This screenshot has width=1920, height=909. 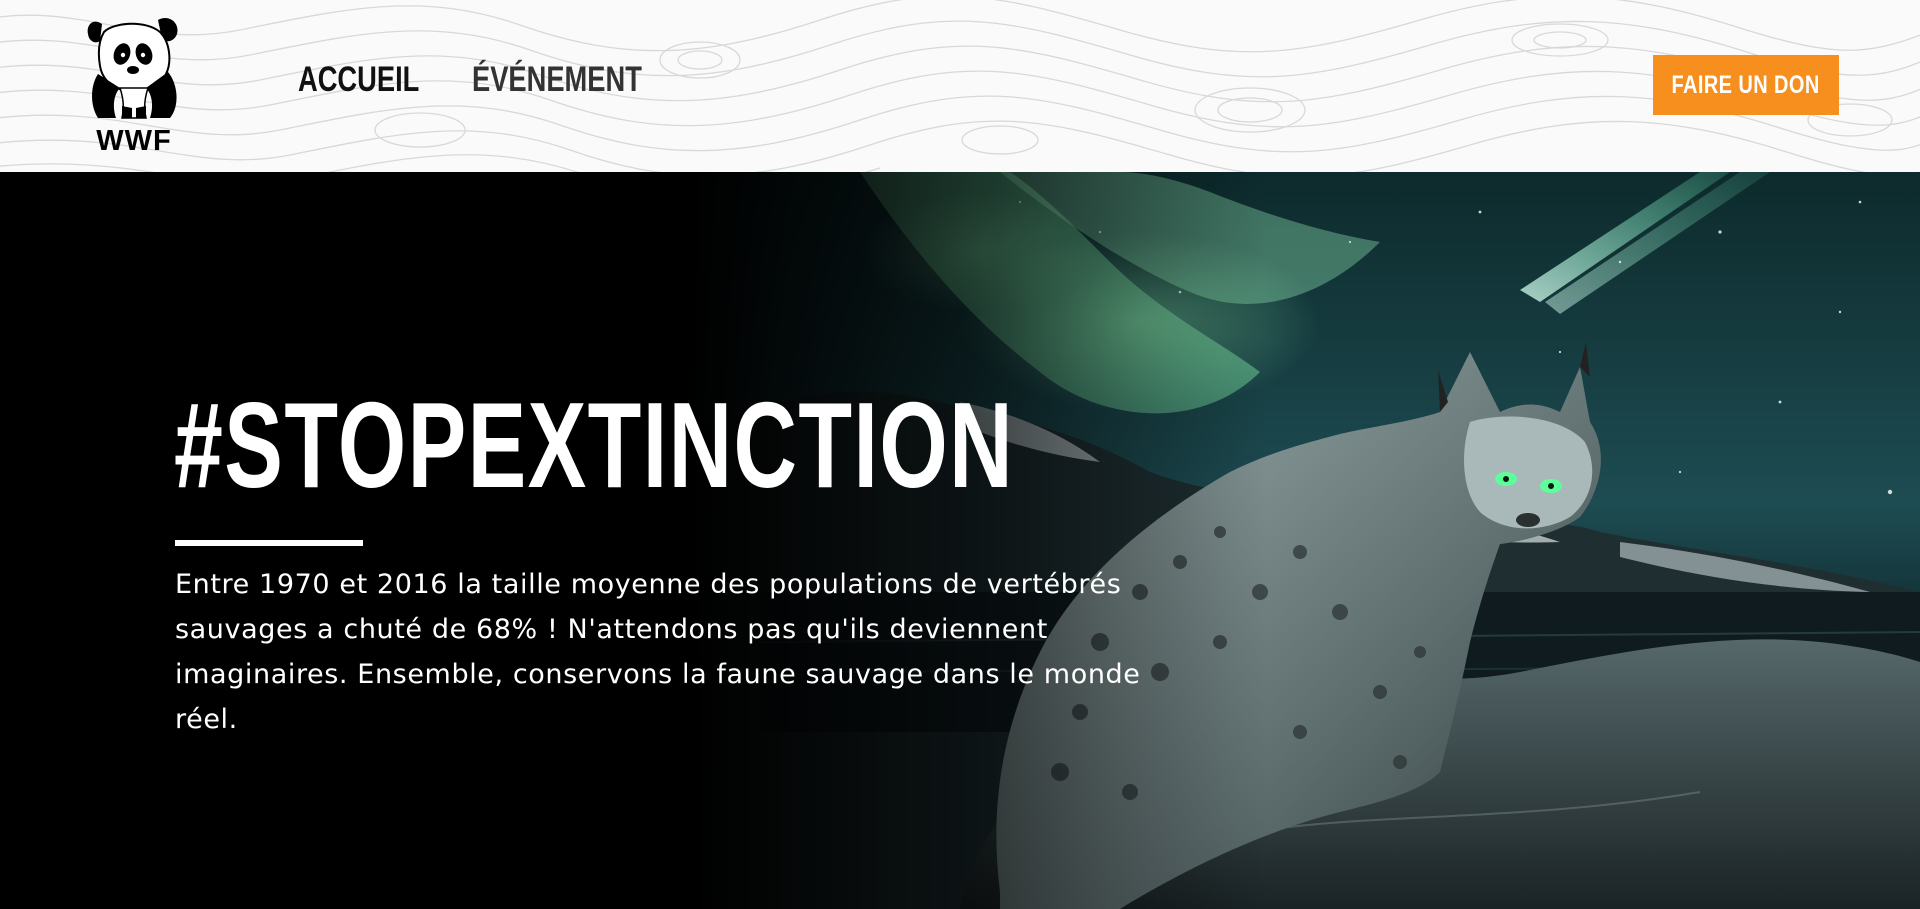 I want to click on donate-button-label: FAIRE UN DON, so click(x=1746, y=84).